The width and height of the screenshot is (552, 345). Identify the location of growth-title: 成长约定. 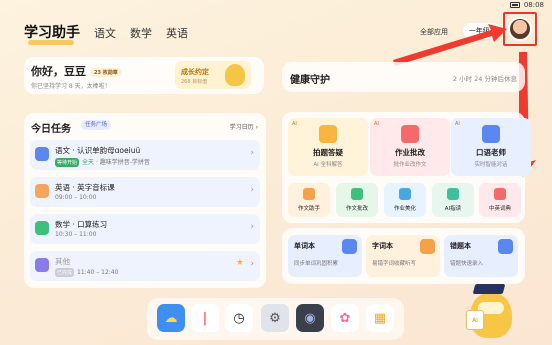
(195, 72).